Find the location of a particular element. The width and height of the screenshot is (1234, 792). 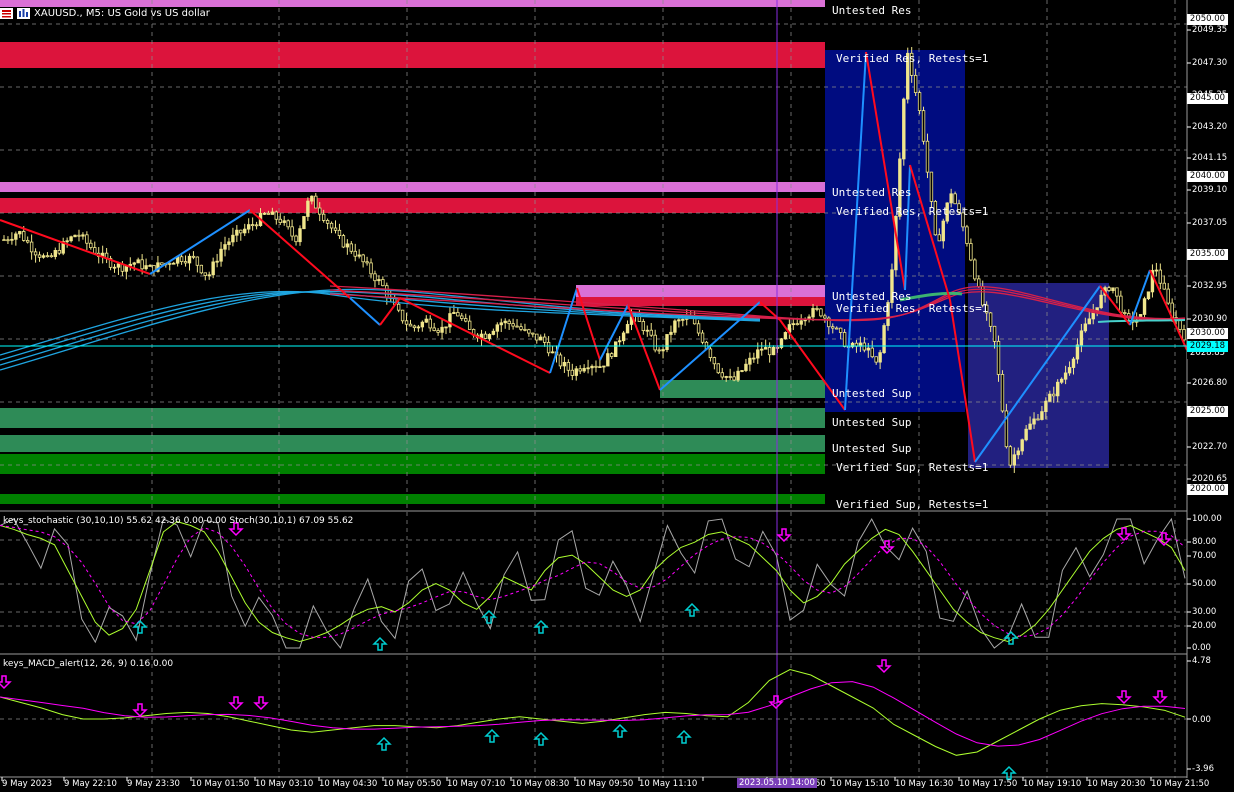

time-axis-label: 10 May 08:30 is located at coordinates (540, 784).